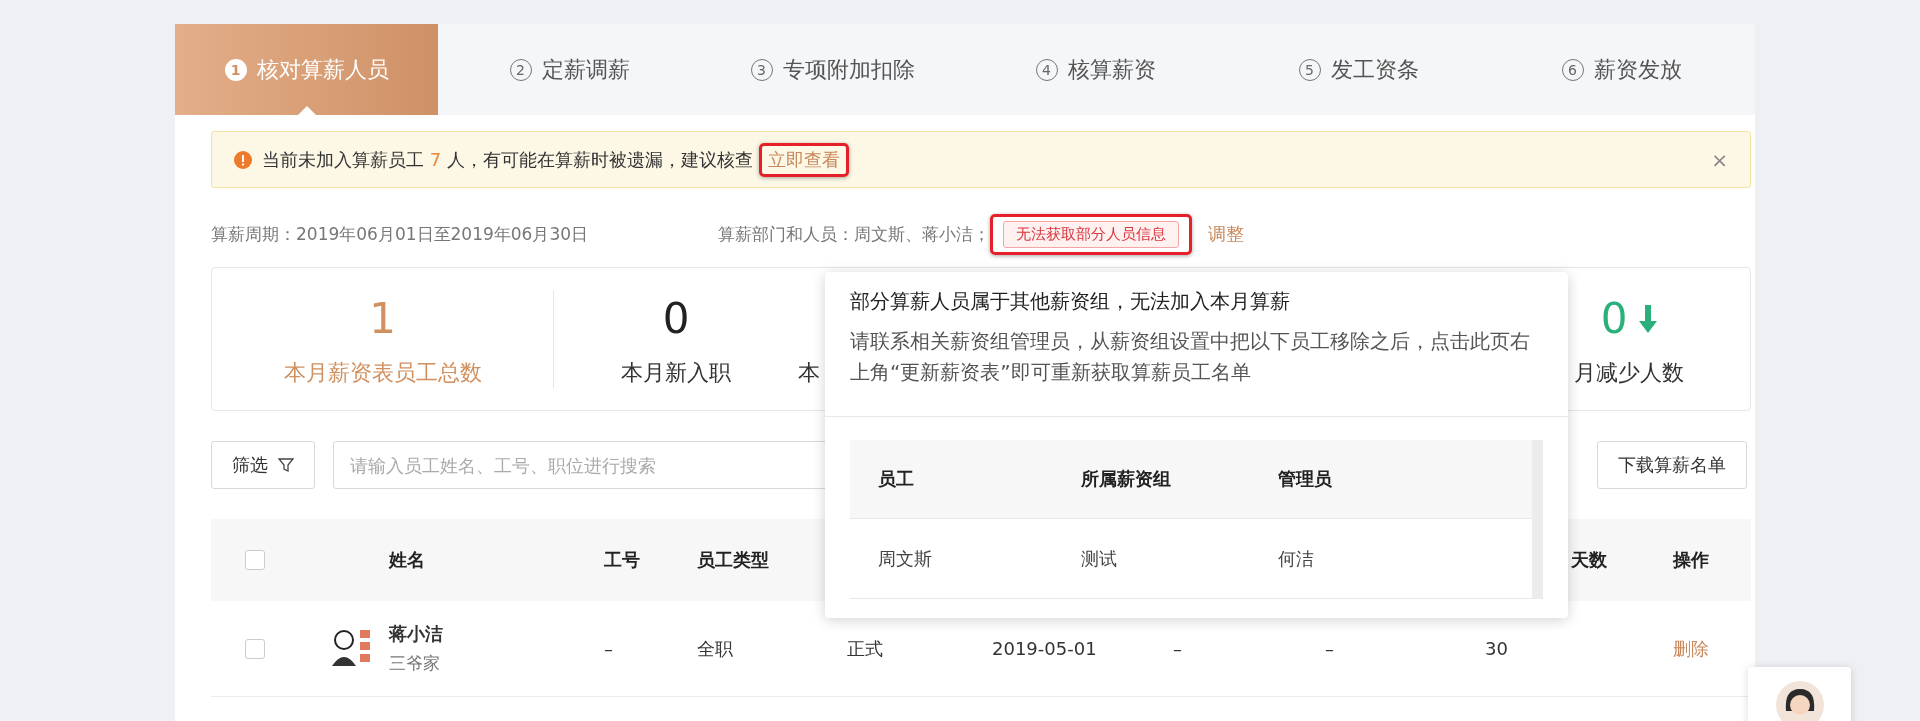 This screenshot has height=721, width=1920. What do you see at coordinates (382, 373) in the screenshot?
I see `stat-label: 本月薪资表员工总数` at bounding box center [382, 373].